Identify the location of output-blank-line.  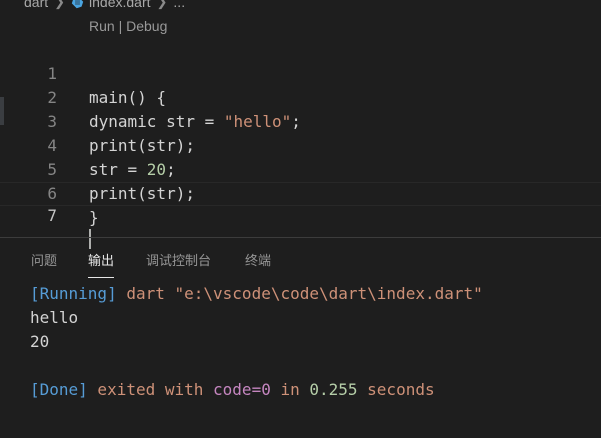
(256, 366).